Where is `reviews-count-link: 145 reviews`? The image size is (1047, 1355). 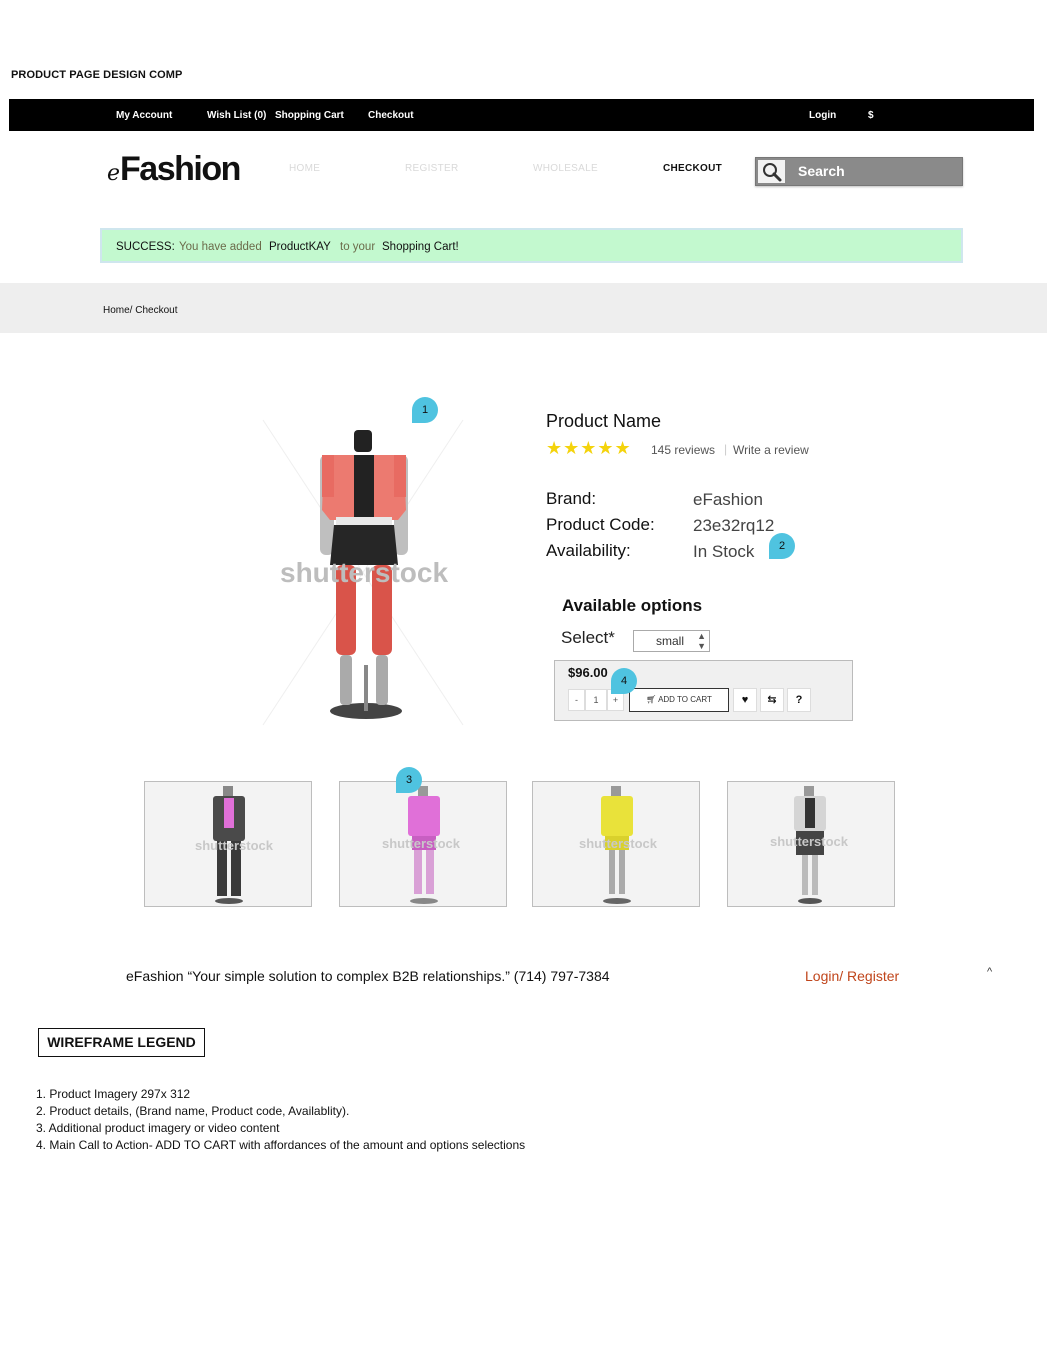
reviews-count-link: 145 reviews is located at coordinates (683, 450).